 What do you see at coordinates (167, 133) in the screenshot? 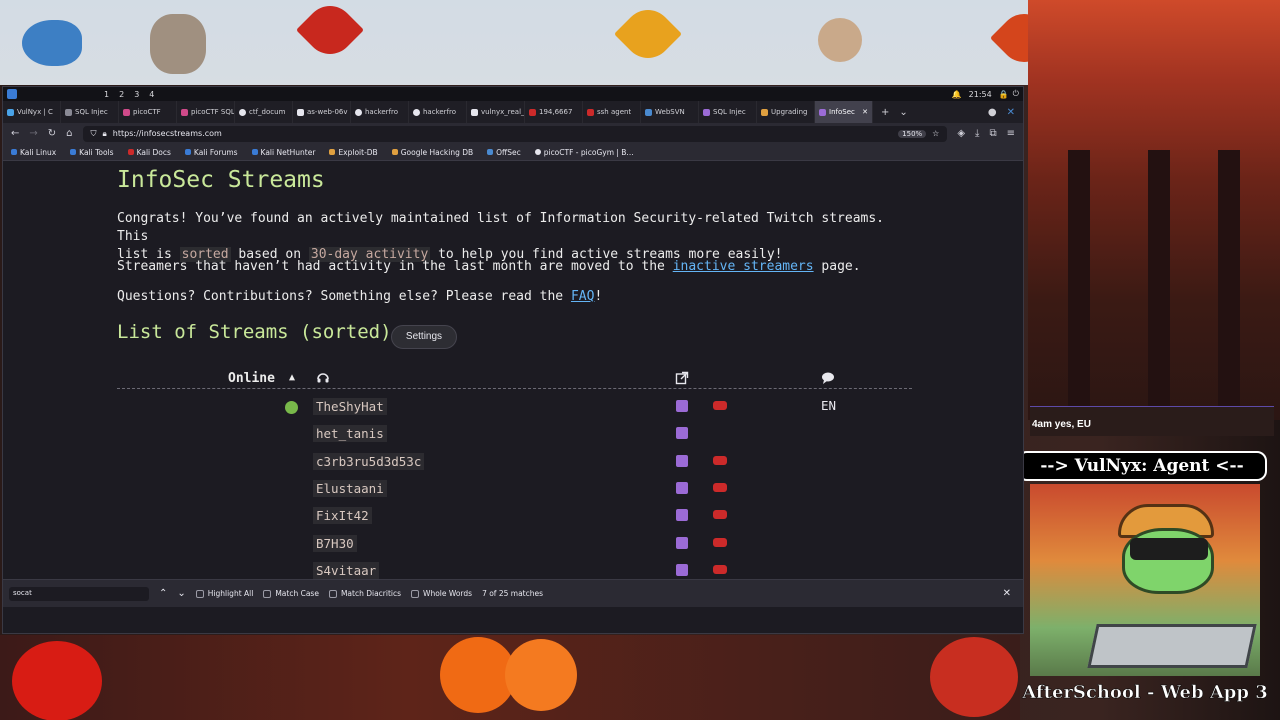
I see `url-text: https://infosecstreams.com` at bounding box center [167, 133].